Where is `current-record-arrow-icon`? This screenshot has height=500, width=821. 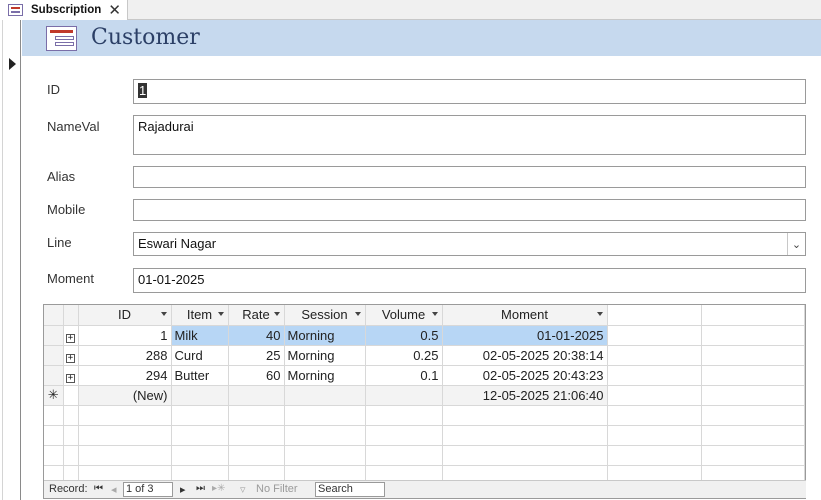
current-record-arrow-icon is located at coordinates (12, 64).